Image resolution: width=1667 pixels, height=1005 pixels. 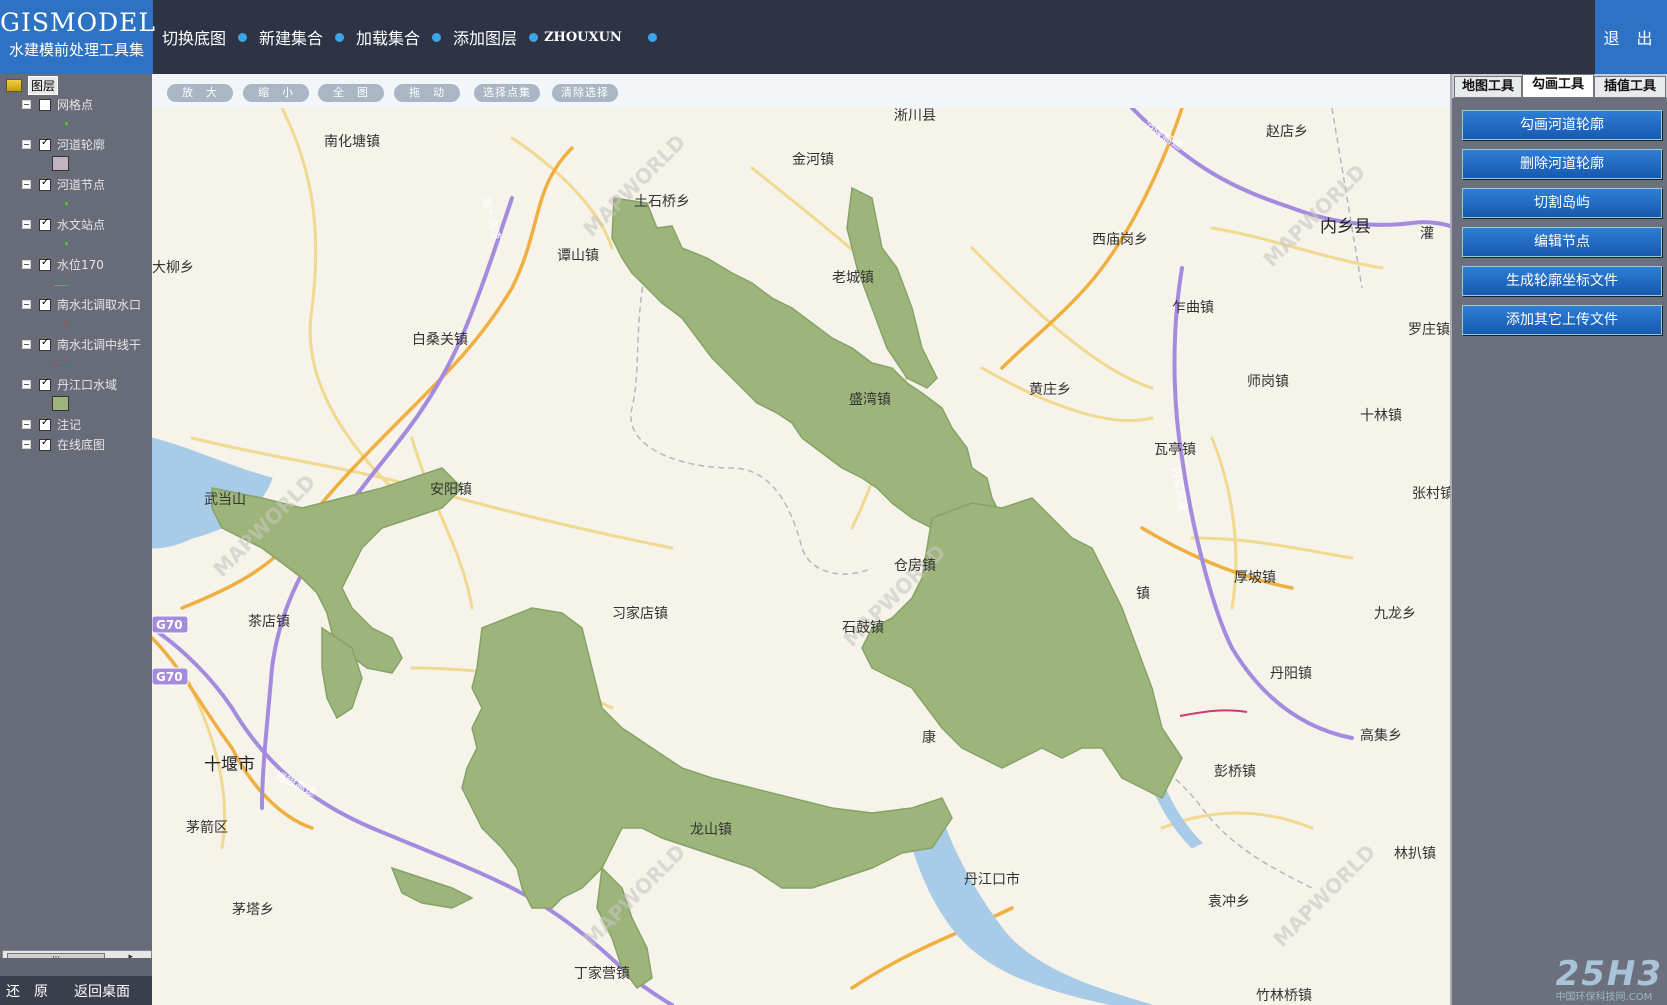 What do you see at coordinates (75, 105) in the screenshot?
I see `layer-label: 网格点` at bounding box center [75, 105].